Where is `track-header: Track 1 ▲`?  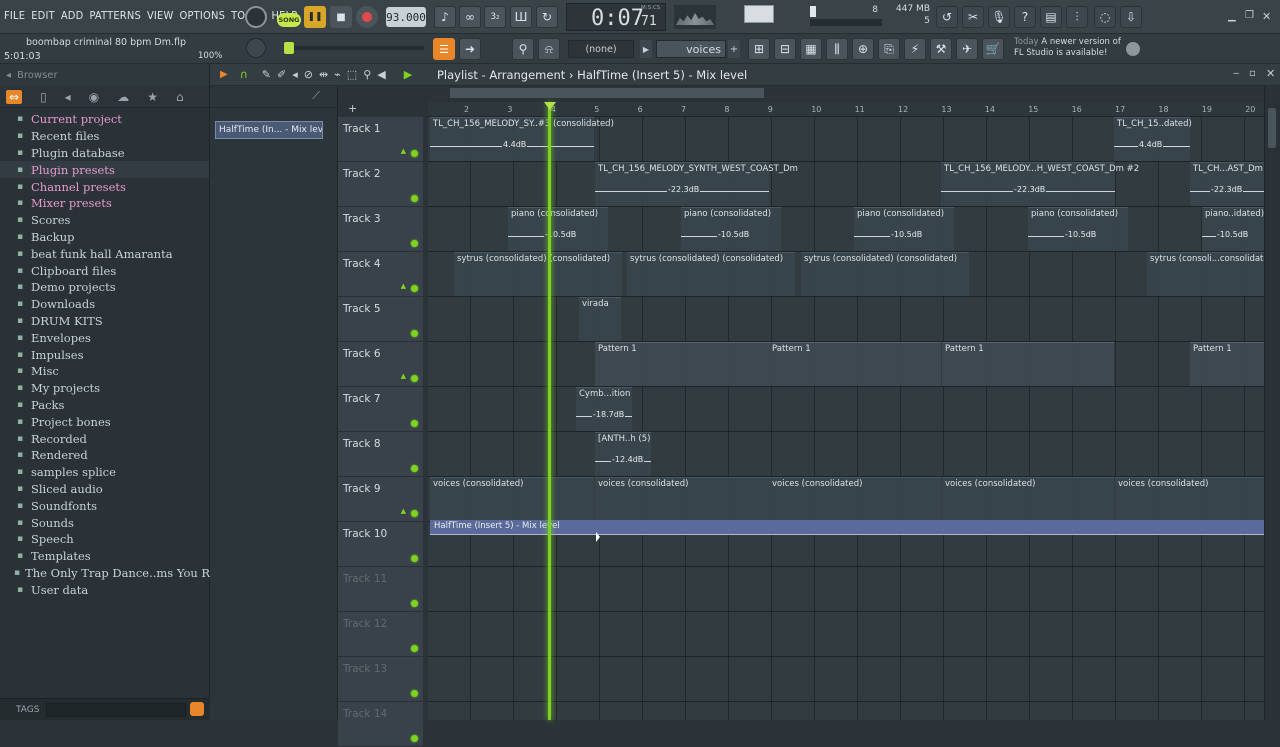 track-header: Track 1 ▲ is located at coordinates (380, 139).